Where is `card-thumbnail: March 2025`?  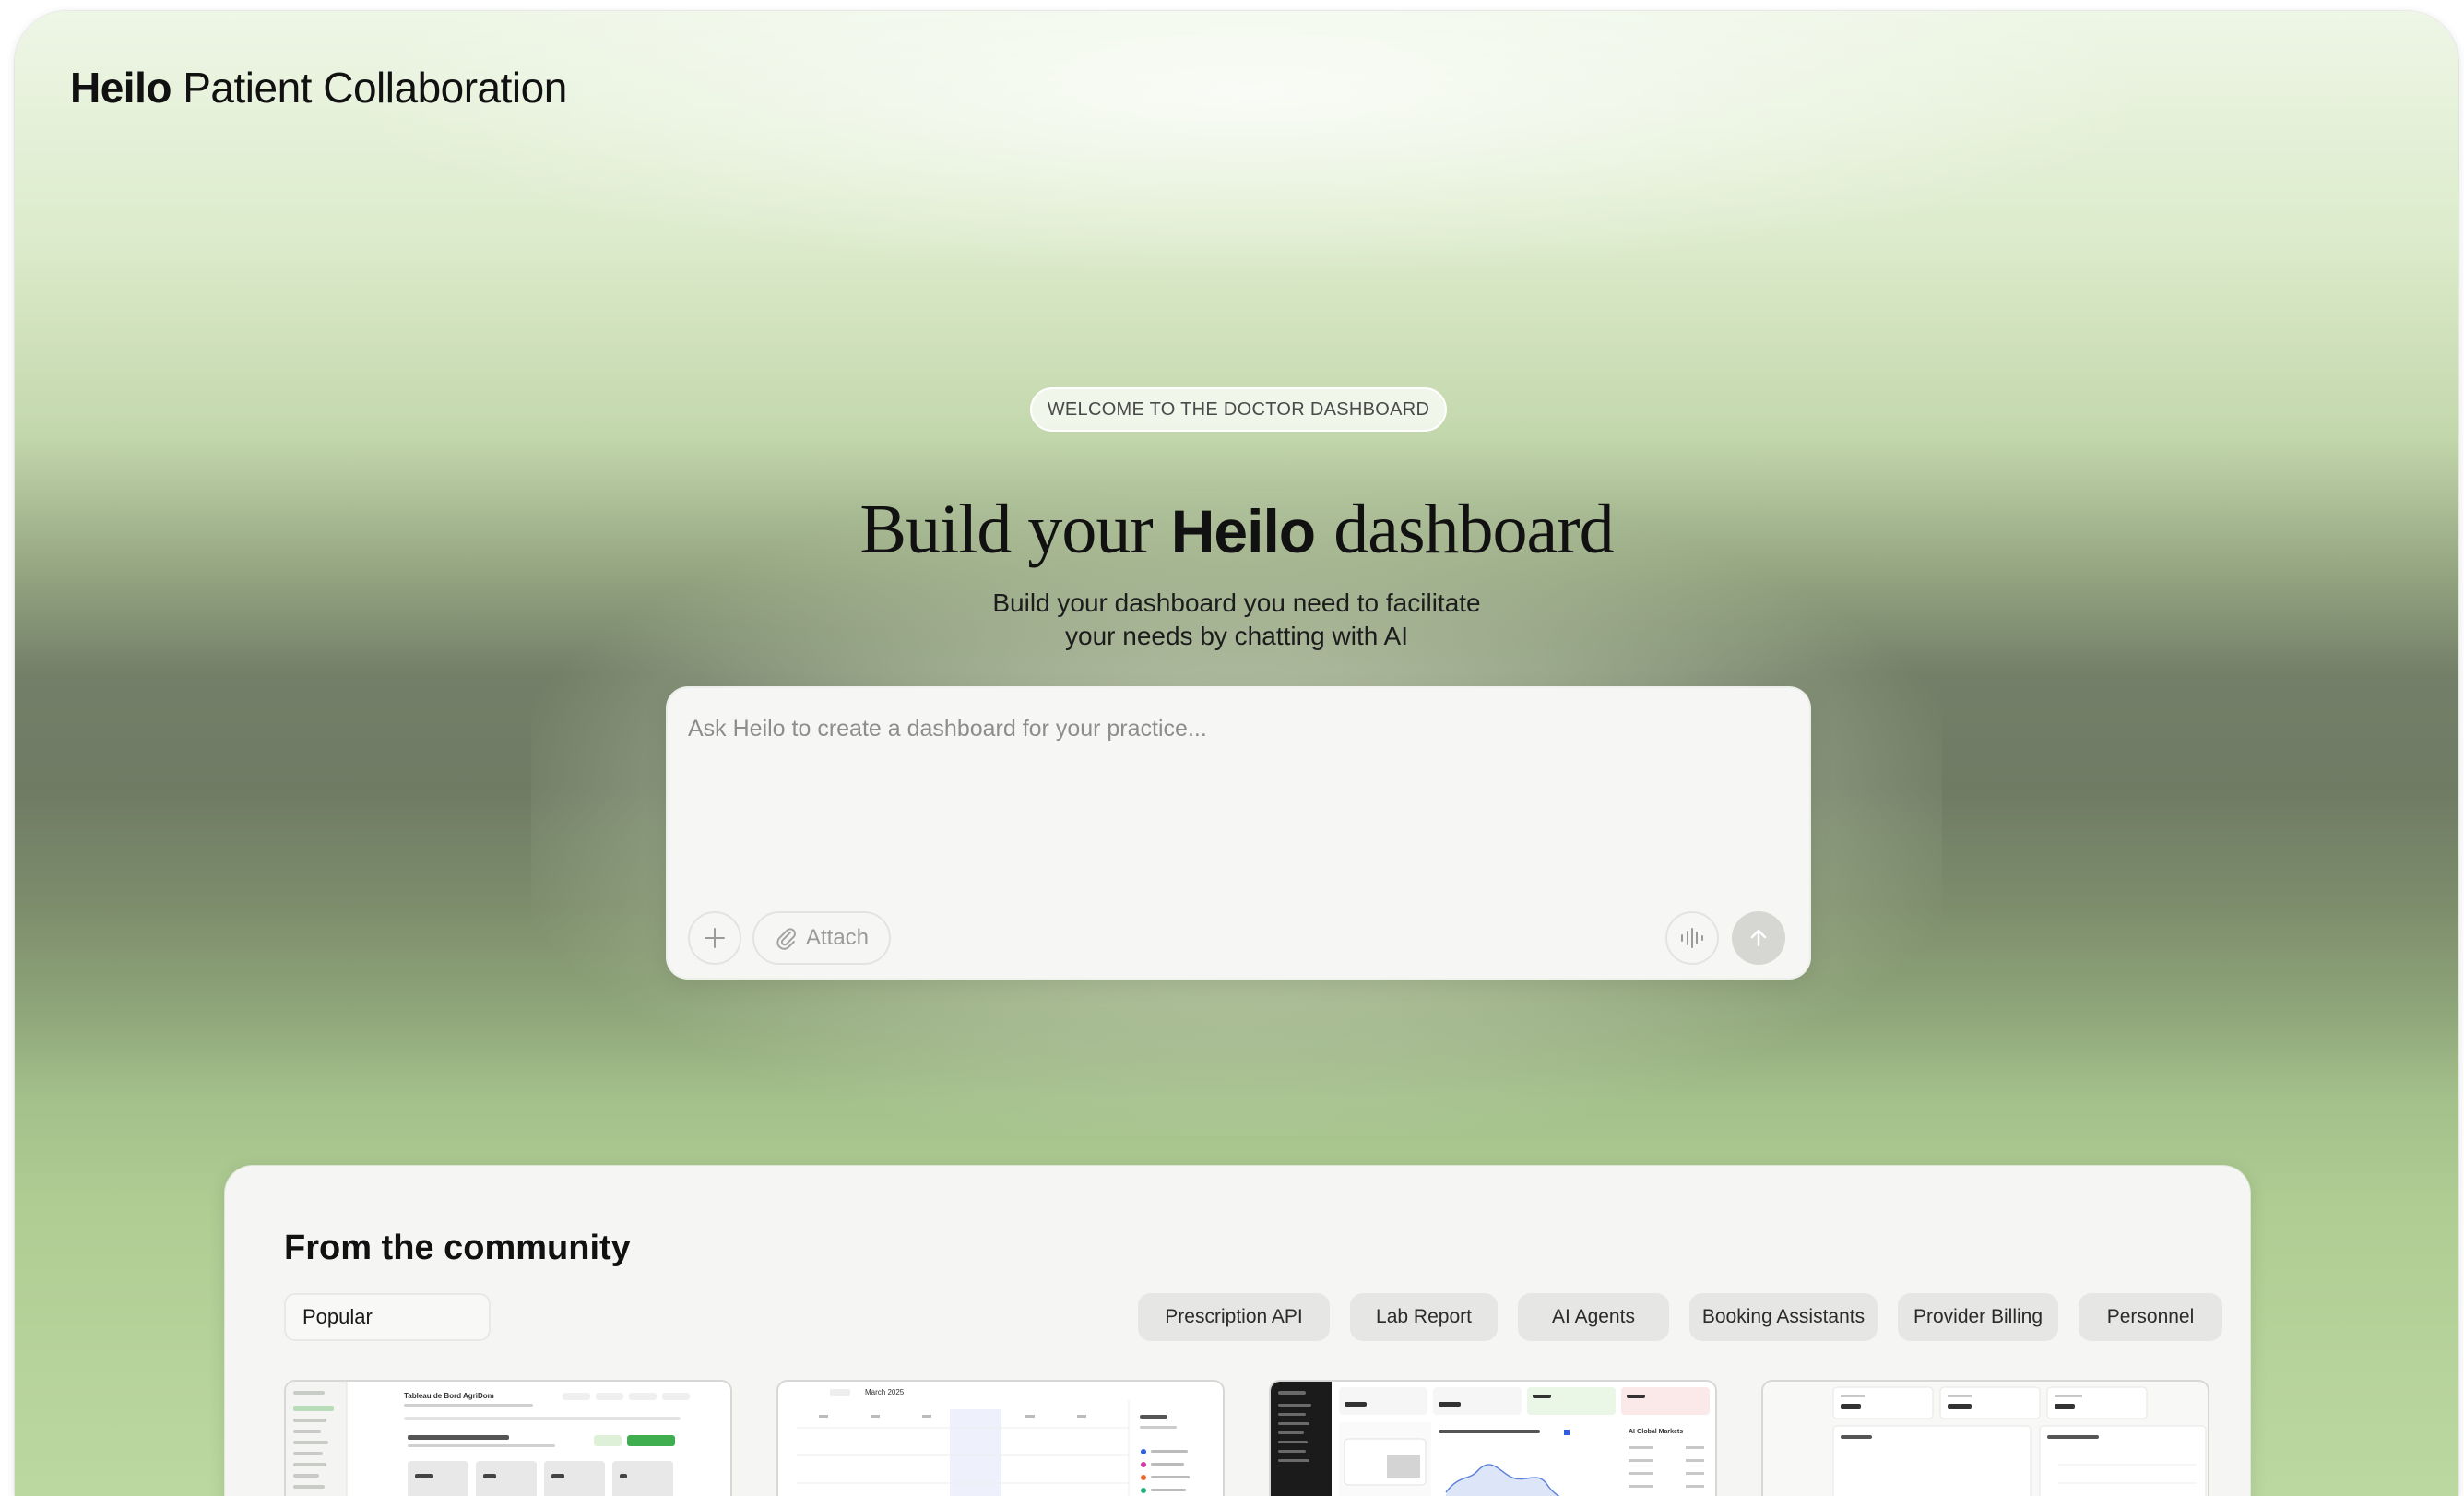
card-thumbnail: March 2025 is located at coordinates (1000, 1439).